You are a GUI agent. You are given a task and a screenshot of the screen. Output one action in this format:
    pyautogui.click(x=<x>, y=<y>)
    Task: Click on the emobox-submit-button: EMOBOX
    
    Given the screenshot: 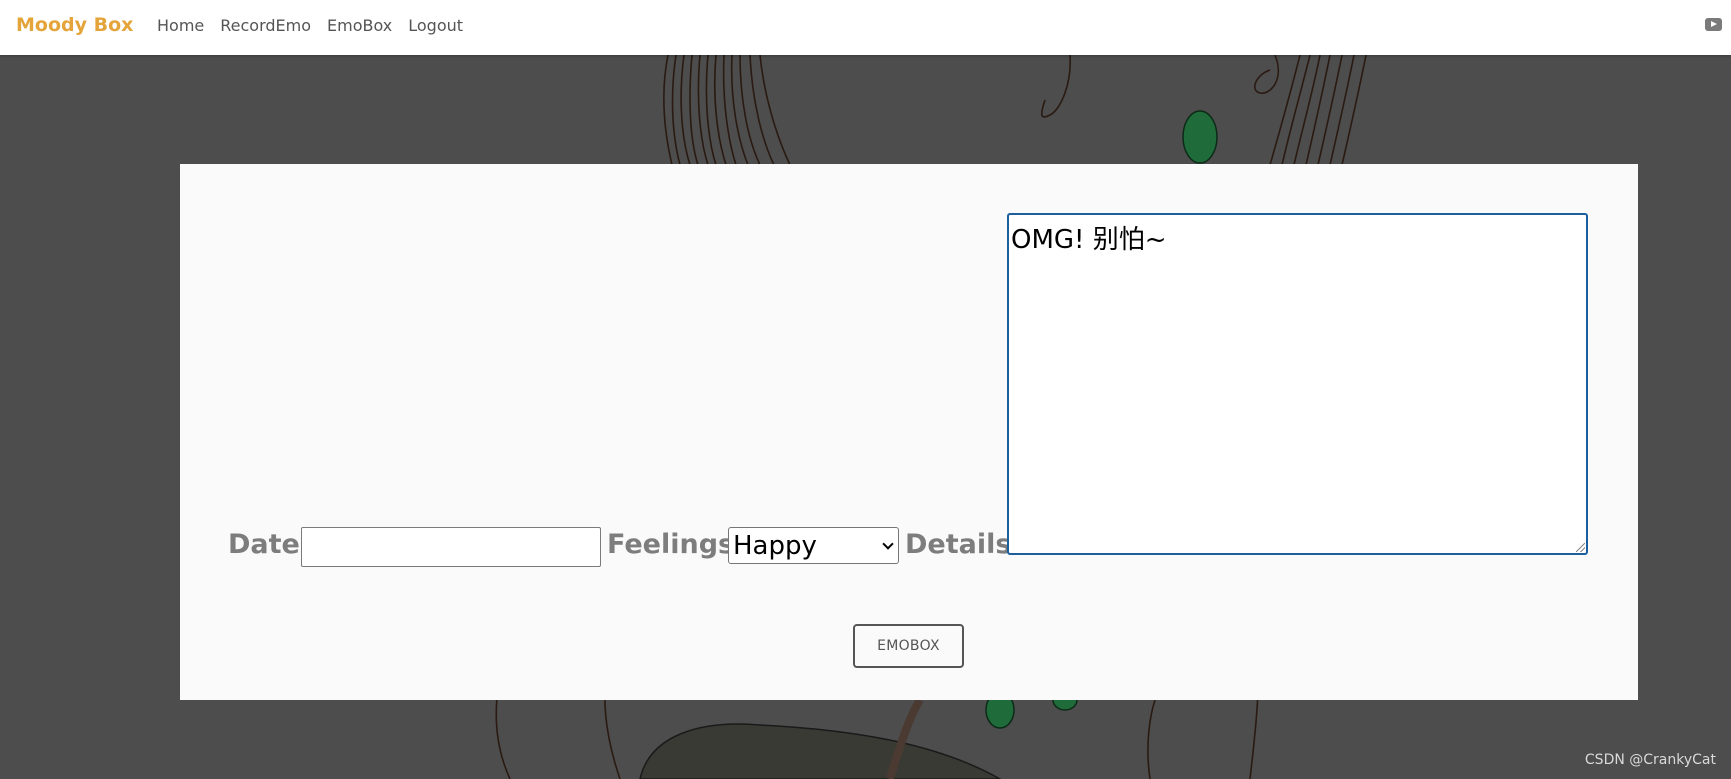 What is the action you would take?
    pyautogui.click(x=908, y=646)
    